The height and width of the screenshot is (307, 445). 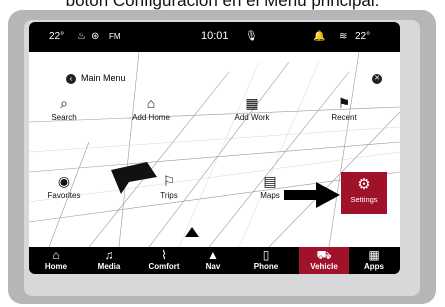 I want to click on microphone-icon: 🎙, so click(x=251, y=36).